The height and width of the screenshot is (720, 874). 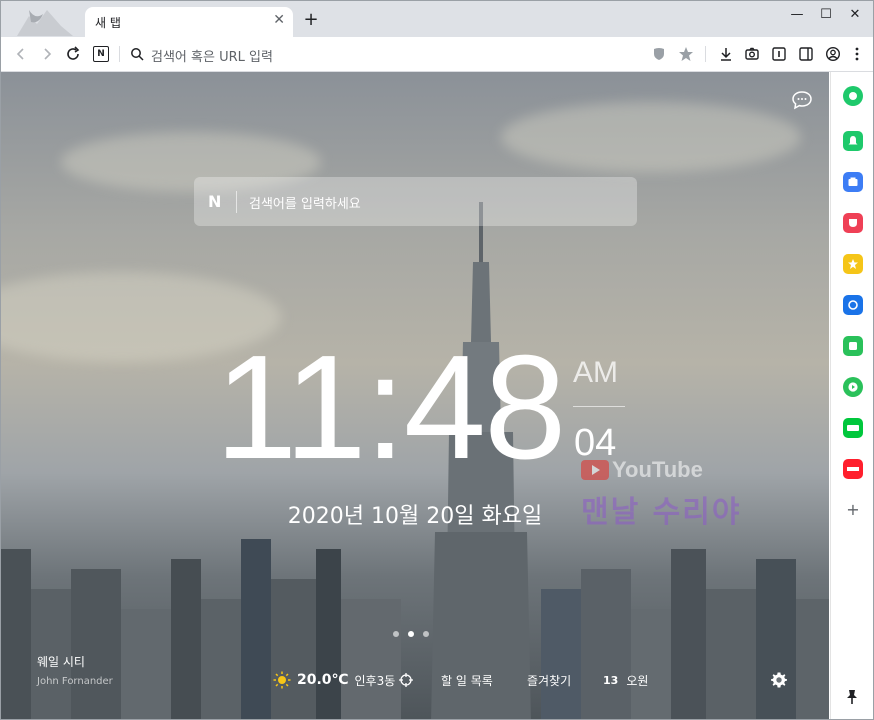 What do you see at coordinates (305, 202) in the screenshot?
I see `search-input: 검색어를 입력하세요` at bounding box center [305, 202].